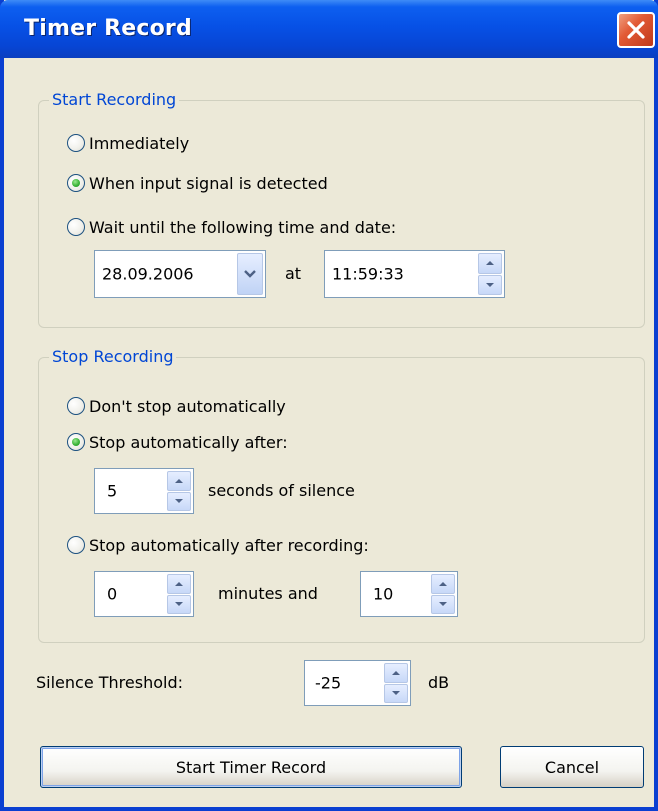 This screenshot has height=811, width=658. I want to click on radio-label: Wait until the following time and date:, so click(243, 227).